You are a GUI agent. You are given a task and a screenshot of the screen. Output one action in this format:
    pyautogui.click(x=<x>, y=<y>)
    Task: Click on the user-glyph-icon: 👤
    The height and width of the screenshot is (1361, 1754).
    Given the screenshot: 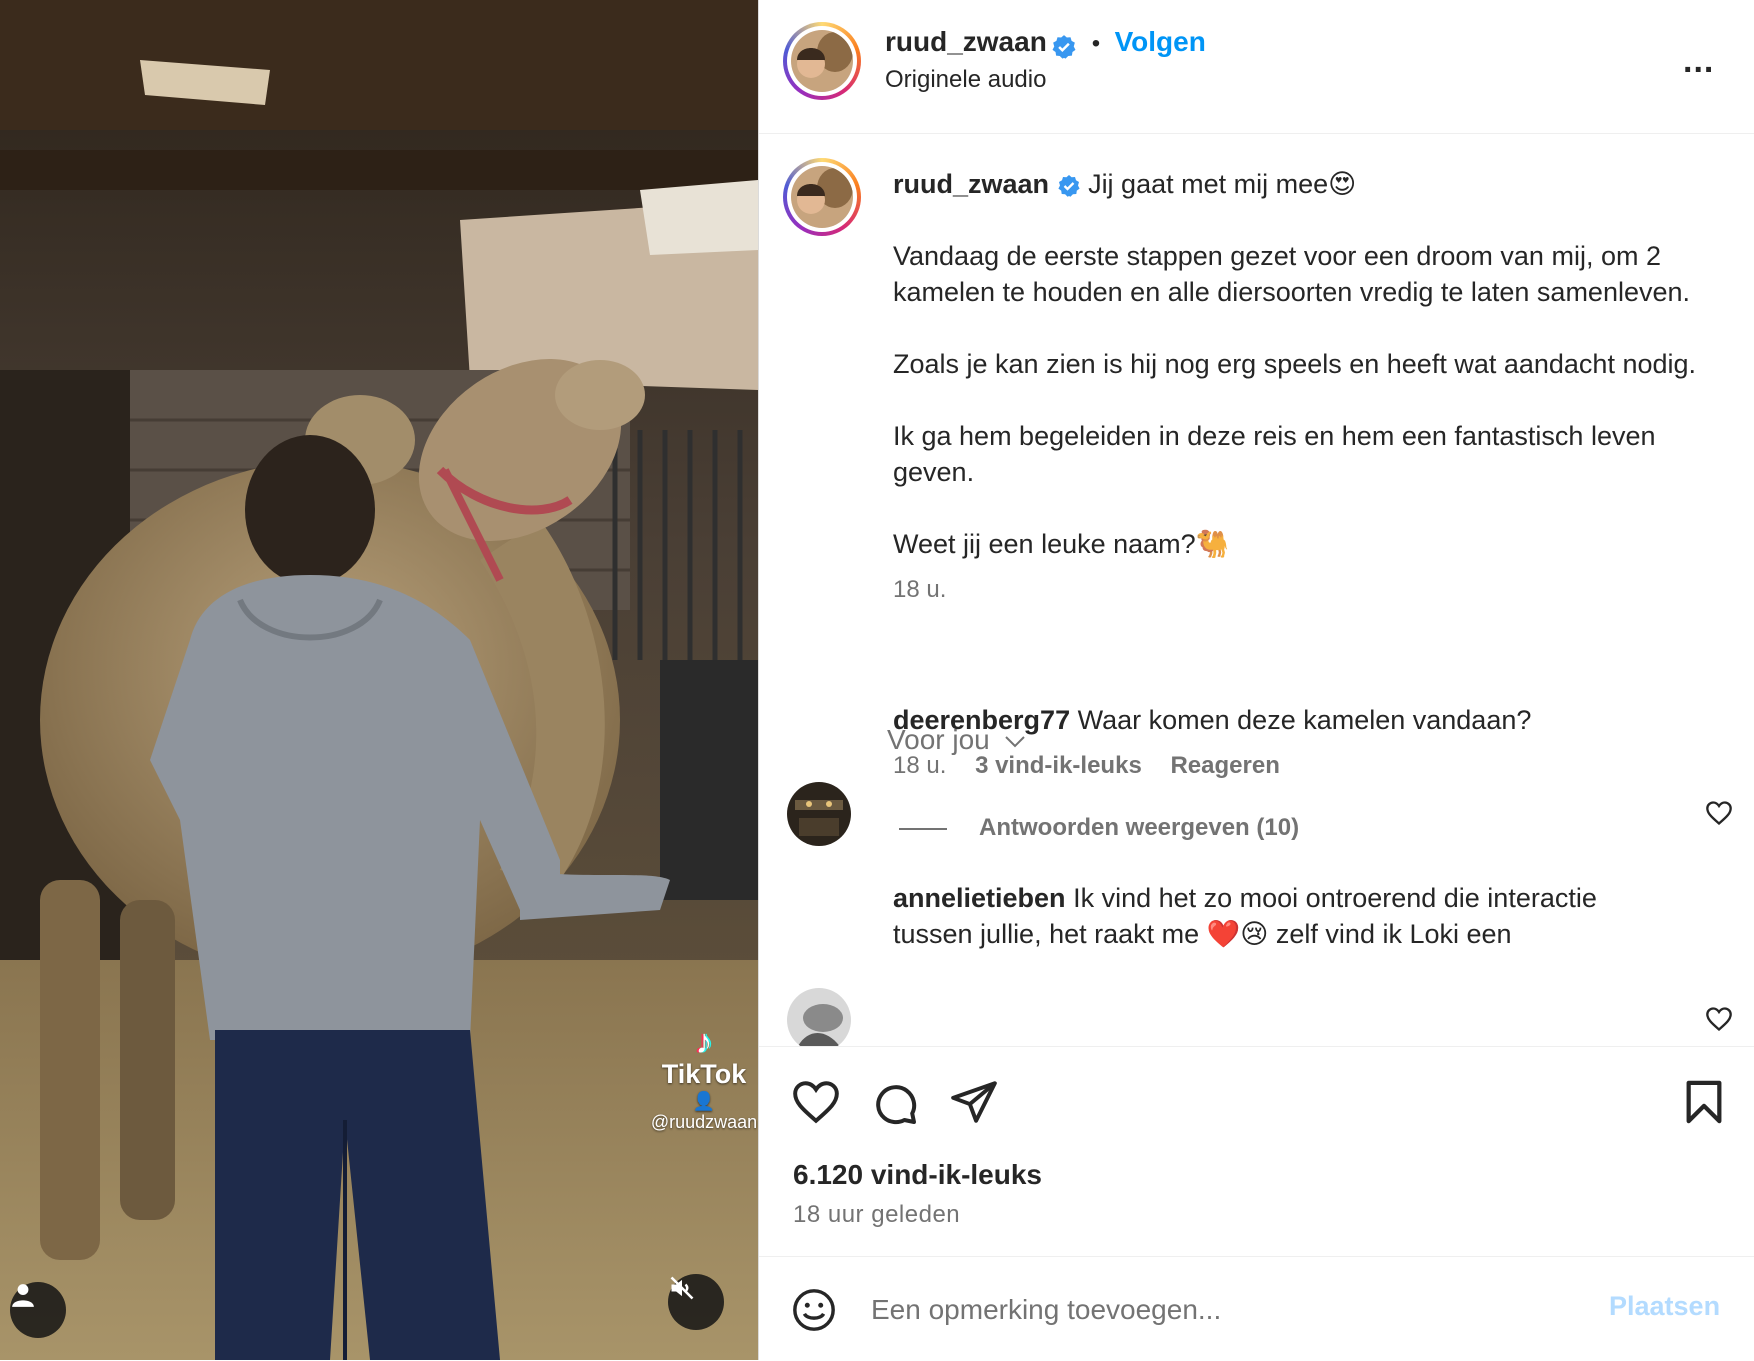 What is the action you would take?
    pyautogui.click(x=704, y=1101)
    